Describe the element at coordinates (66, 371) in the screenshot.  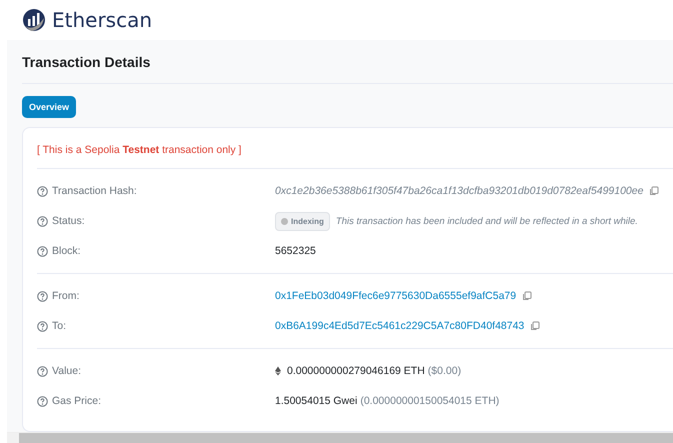
I see `field-label: Value:` at that location.